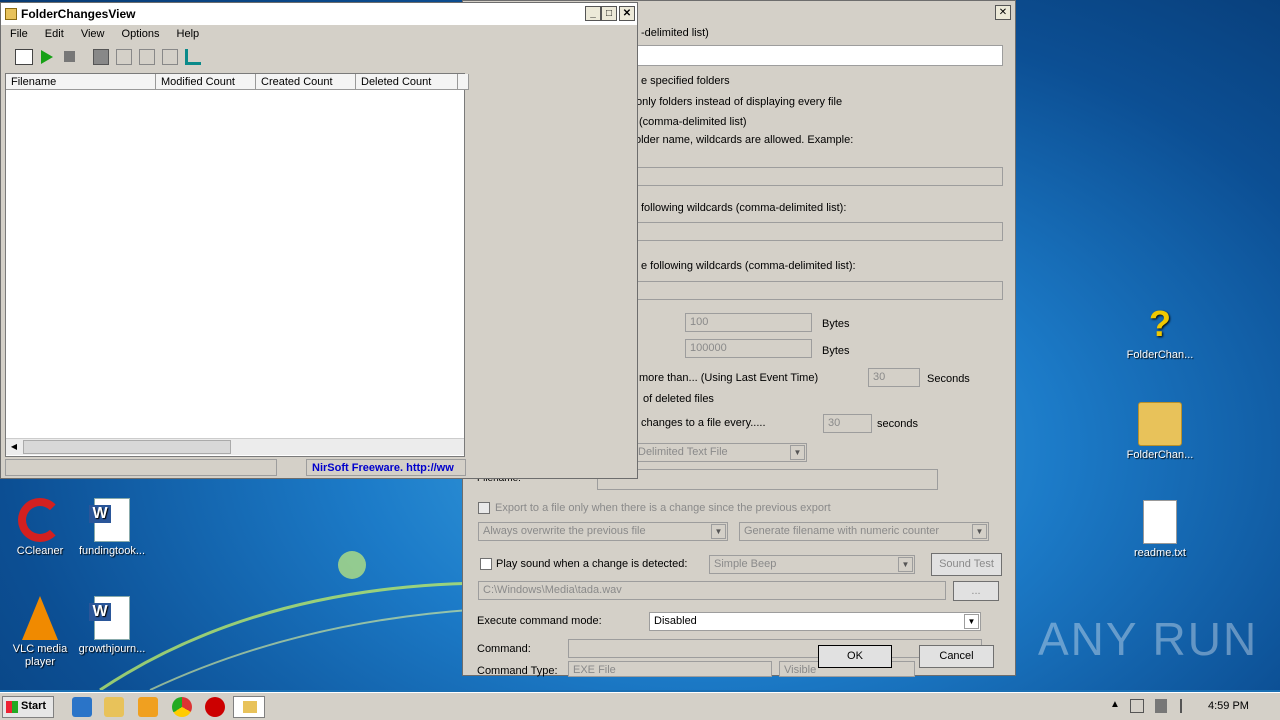 Image resolution: width=1280 pixels, height=720 pixels. Describe the element at coordinates (712, 590) in the screenshot. I see `sound-file-input: C:\Windows\Media\tada.wav` at that location.